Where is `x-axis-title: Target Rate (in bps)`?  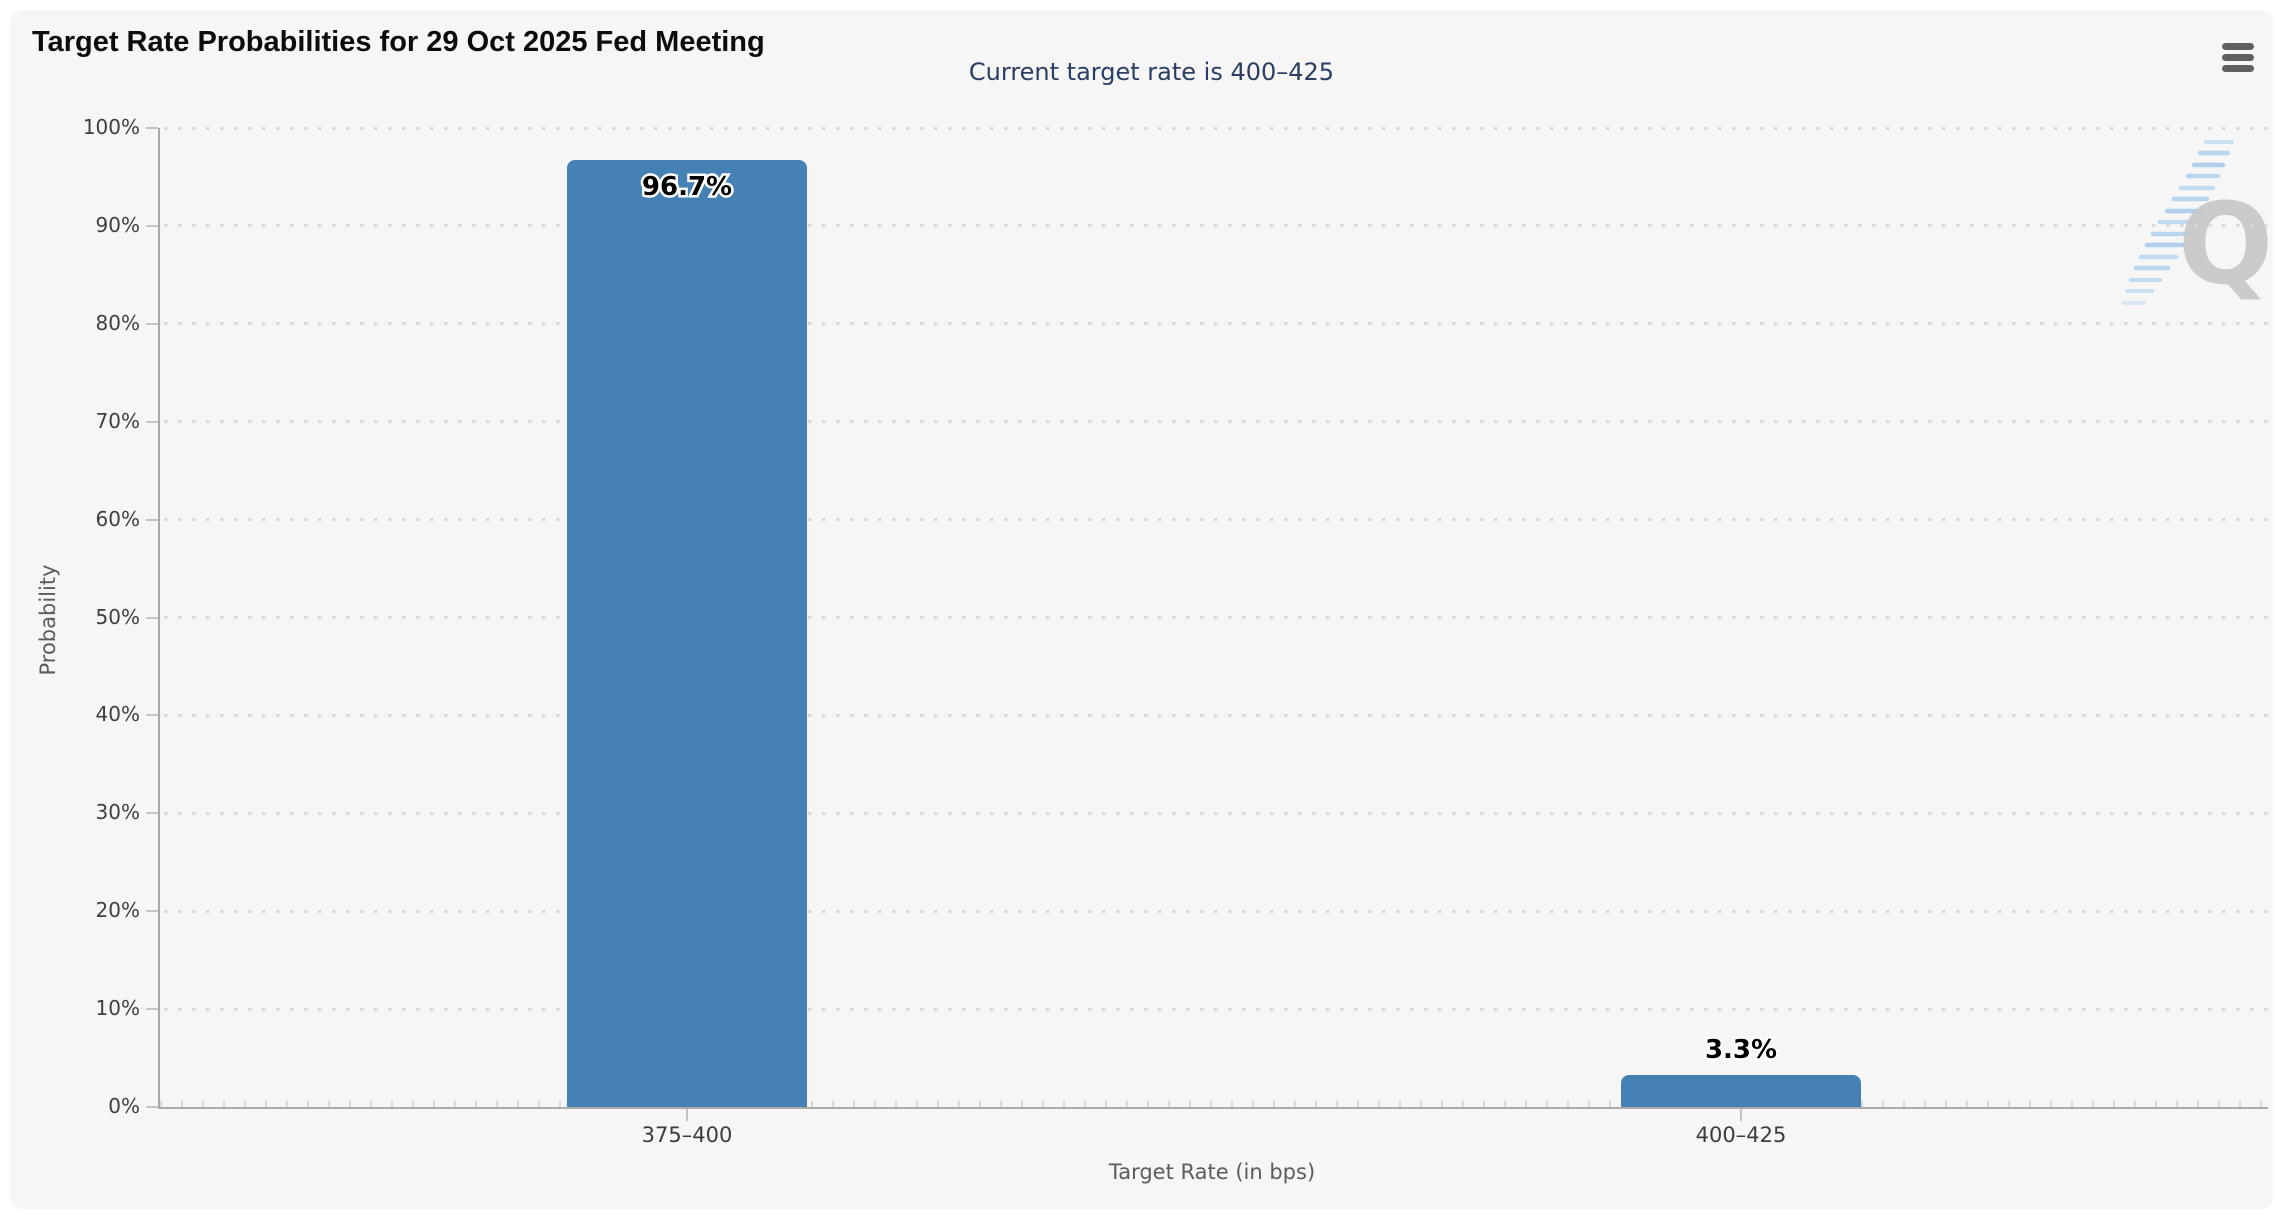 x-axis-title: Target Rate (in bps) is located at coordinates (1212, 1172).